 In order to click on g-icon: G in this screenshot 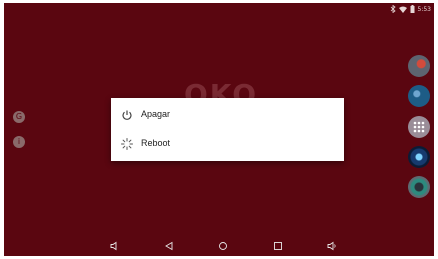, I will do `click(19, 117)`.